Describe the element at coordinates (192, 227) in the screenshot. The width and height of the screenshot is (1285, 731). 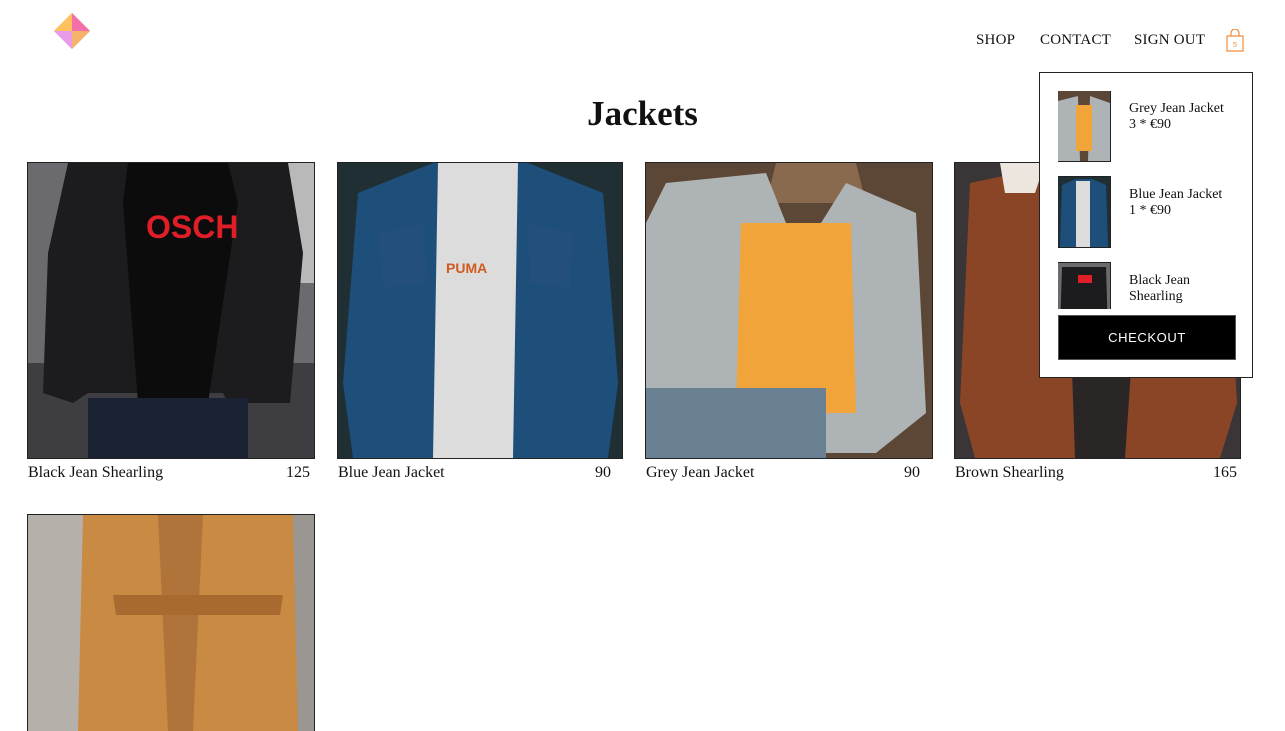
I see `svg-text: OSCH` at that location.